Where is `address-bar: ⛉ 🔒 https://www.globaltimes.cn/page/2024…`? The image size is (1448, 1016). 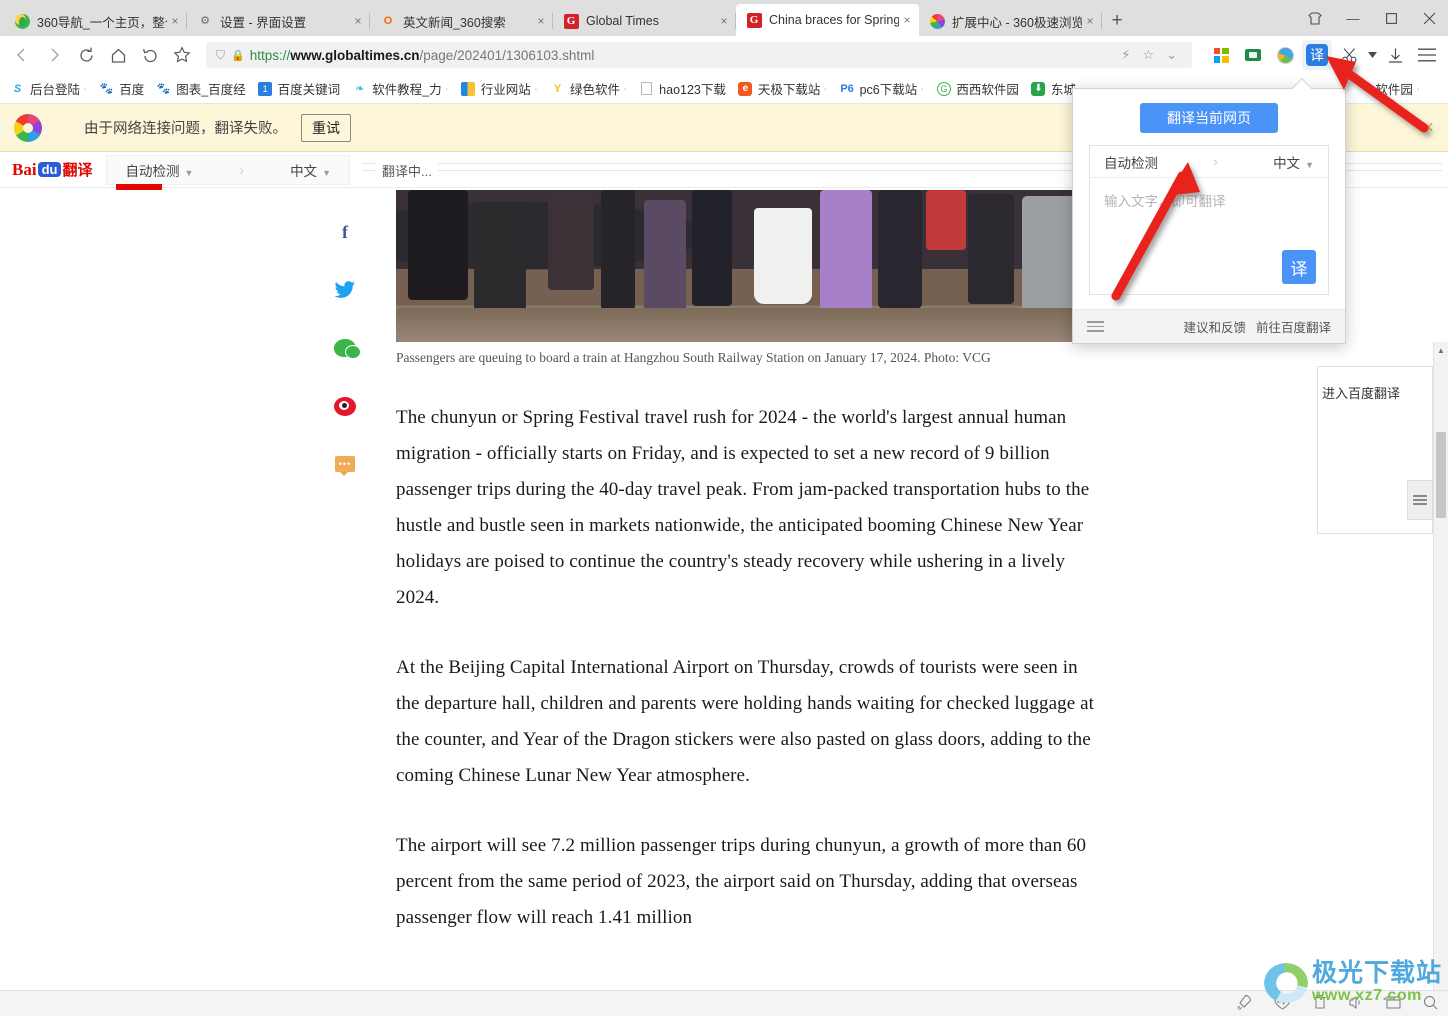
address-bar: ⛉ 🔒 https://www.globaltimes.cn/page/2024… is located at coordinates (699, 55).